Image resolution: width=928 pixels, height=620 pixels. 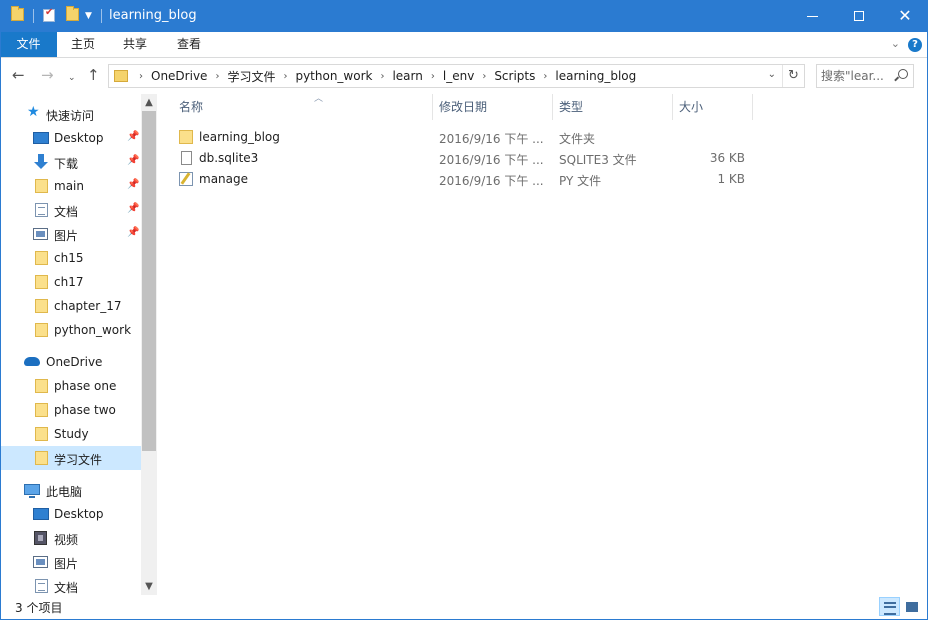 What do you see at coordinates (93, 75) in the screenshot?
I see `up-button: ↑` at bounding box center [93, 75].